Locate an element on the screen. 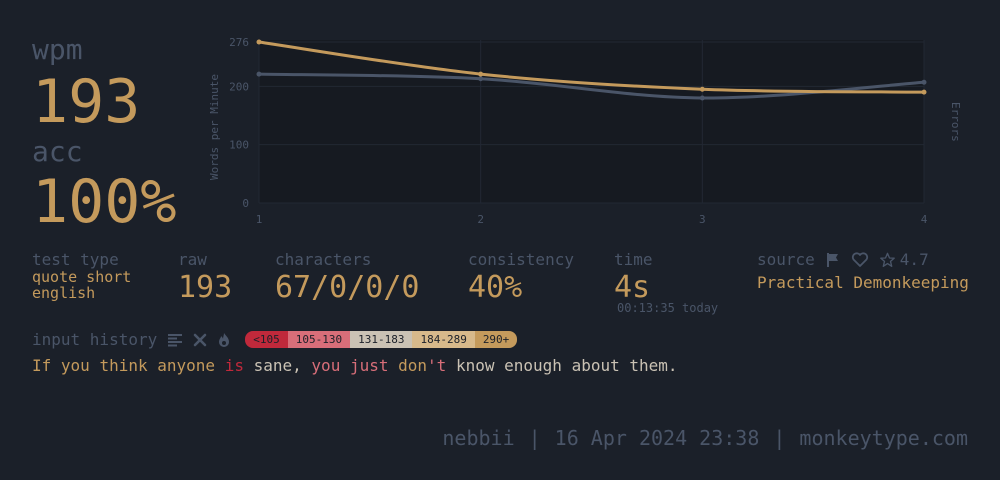 This screenshot has width=1000, height=480. y-tick-label: 200 is located at coordinates (239, 86).